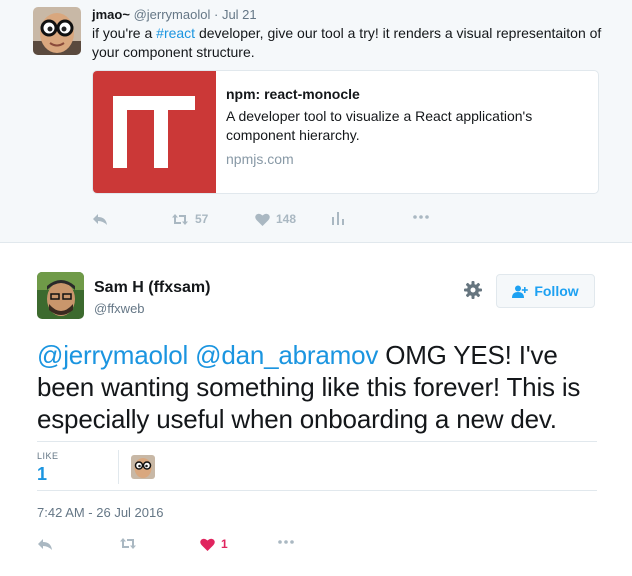 This screenshot has height=576, width=632. What do you see at coordinates (124, 33) in the screenshot?
I see `parent-text-before: if you're a` at bounding box center [124, 33].